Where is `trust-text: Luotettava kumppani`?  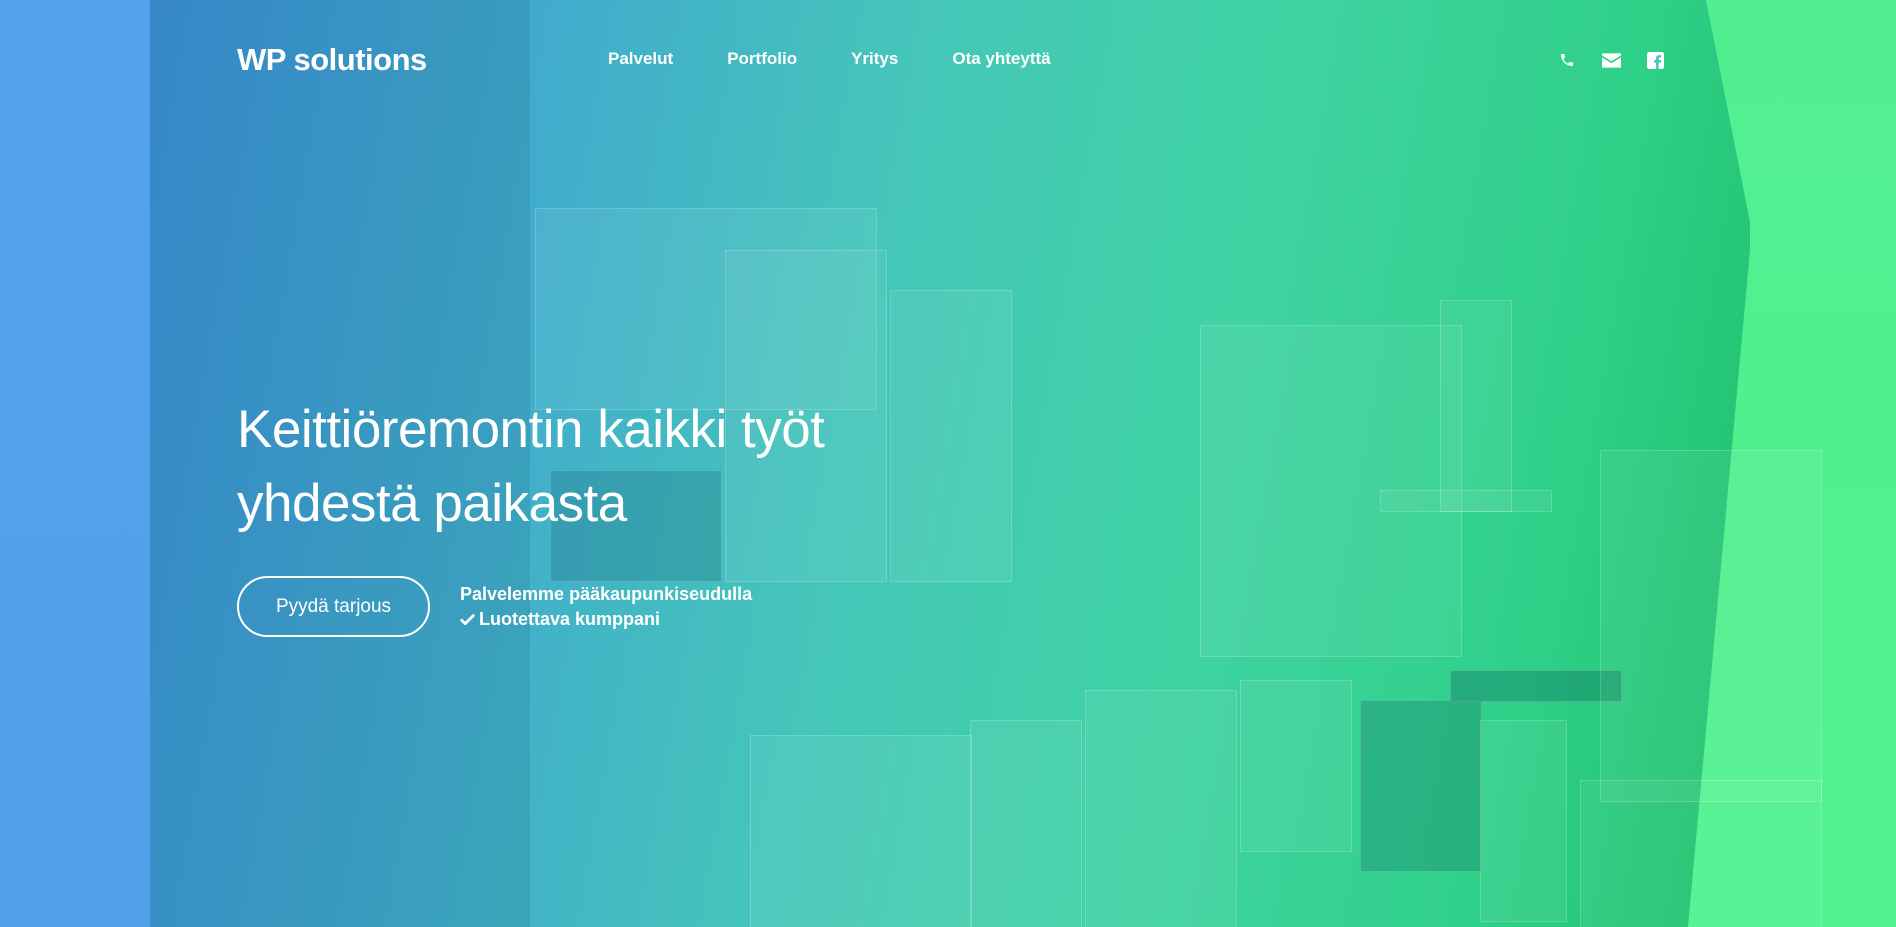 trust-text: Luotettava kumppani is located at coordinates (570, 618).